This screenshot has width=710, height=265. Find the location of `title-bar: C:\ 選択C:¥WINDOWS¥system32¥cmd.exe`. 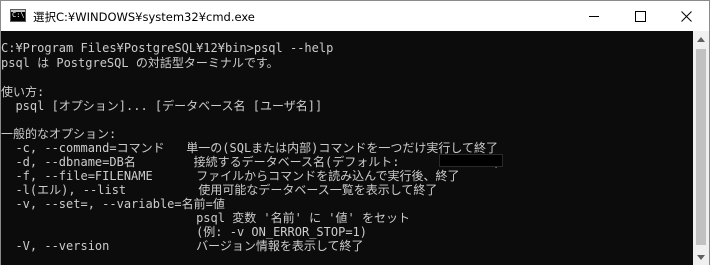

title-bar: C:\ 選択C:¥WINDOWS¥system32¥cmd.exe is located at coordinates (355, 16).